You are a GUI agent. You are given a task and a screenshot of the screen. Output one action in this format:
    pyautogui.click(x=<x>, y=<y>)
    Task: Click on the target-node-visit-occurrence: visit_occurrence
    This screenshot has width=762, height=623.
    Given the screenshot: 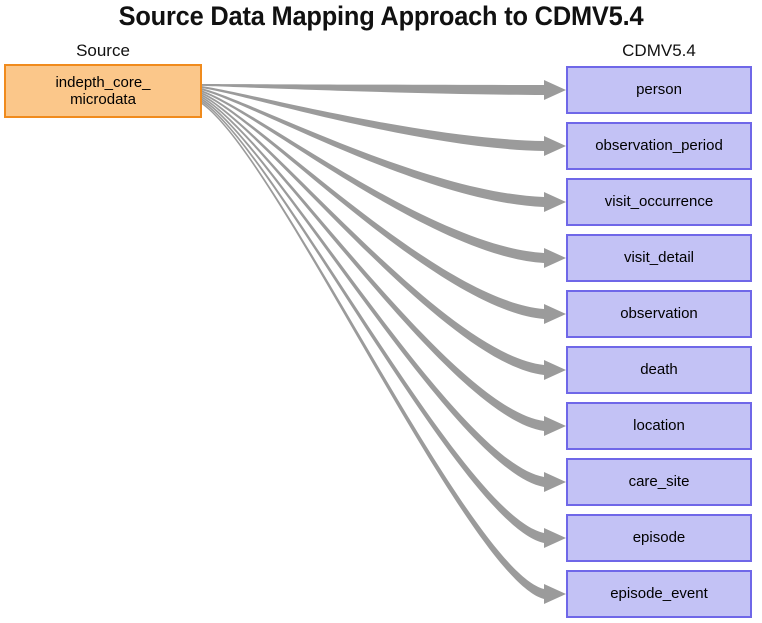 What is the action you would take?
    pyautogui.click(x=659, y=202)
    